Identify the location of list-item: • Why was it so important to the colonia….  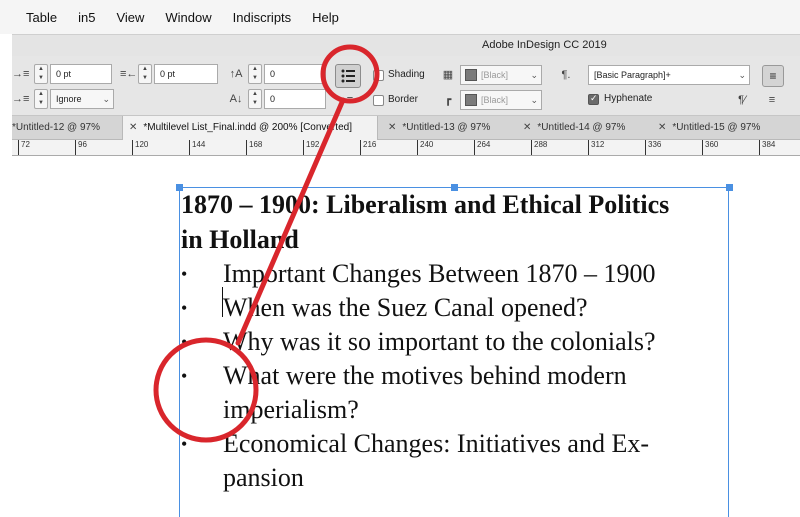
(453, 342).